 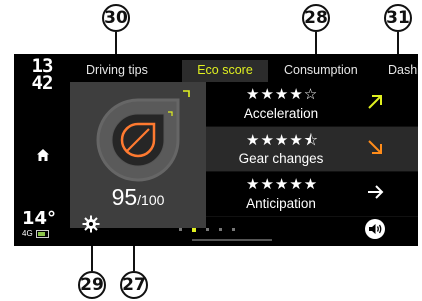 What do you see at coordinates (375, 102) in the screenshot?
I see `arrow-up-right-icon` at bounding box center [375, 102].